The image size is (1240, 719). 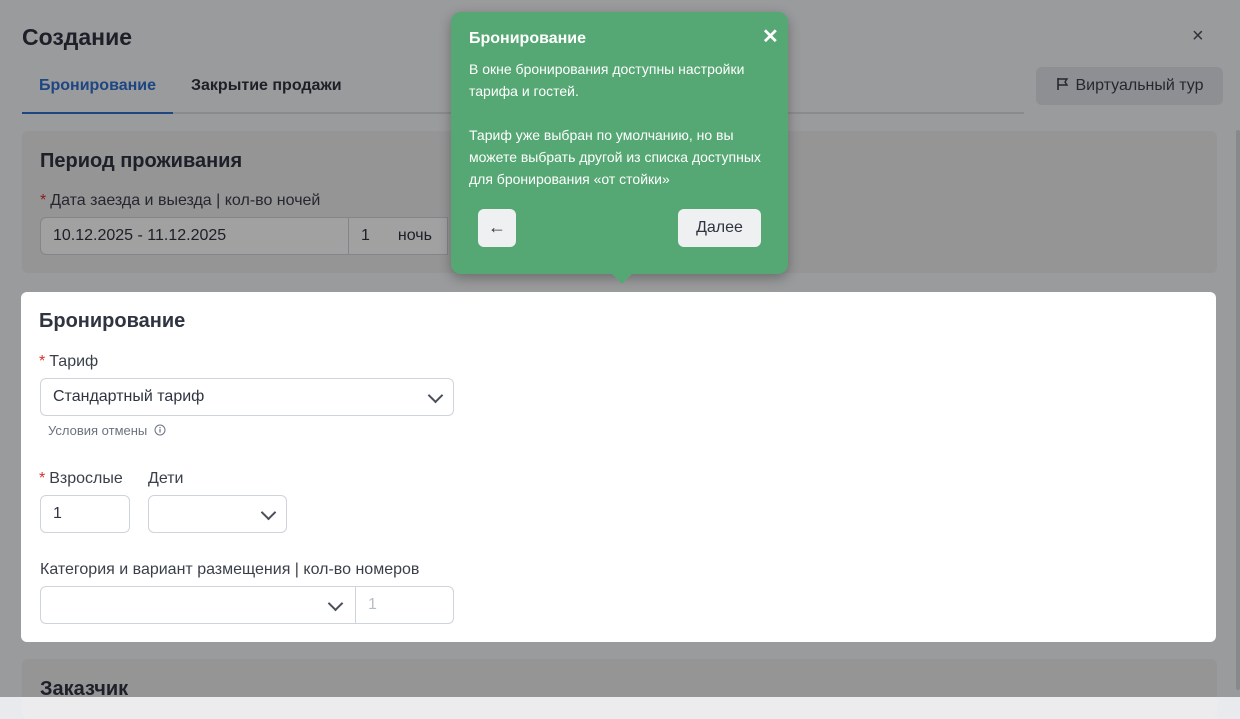 What do you see at coordinates (160, 430) in the screenshot?
I see `info-icon` at bounding box center [160, 430].